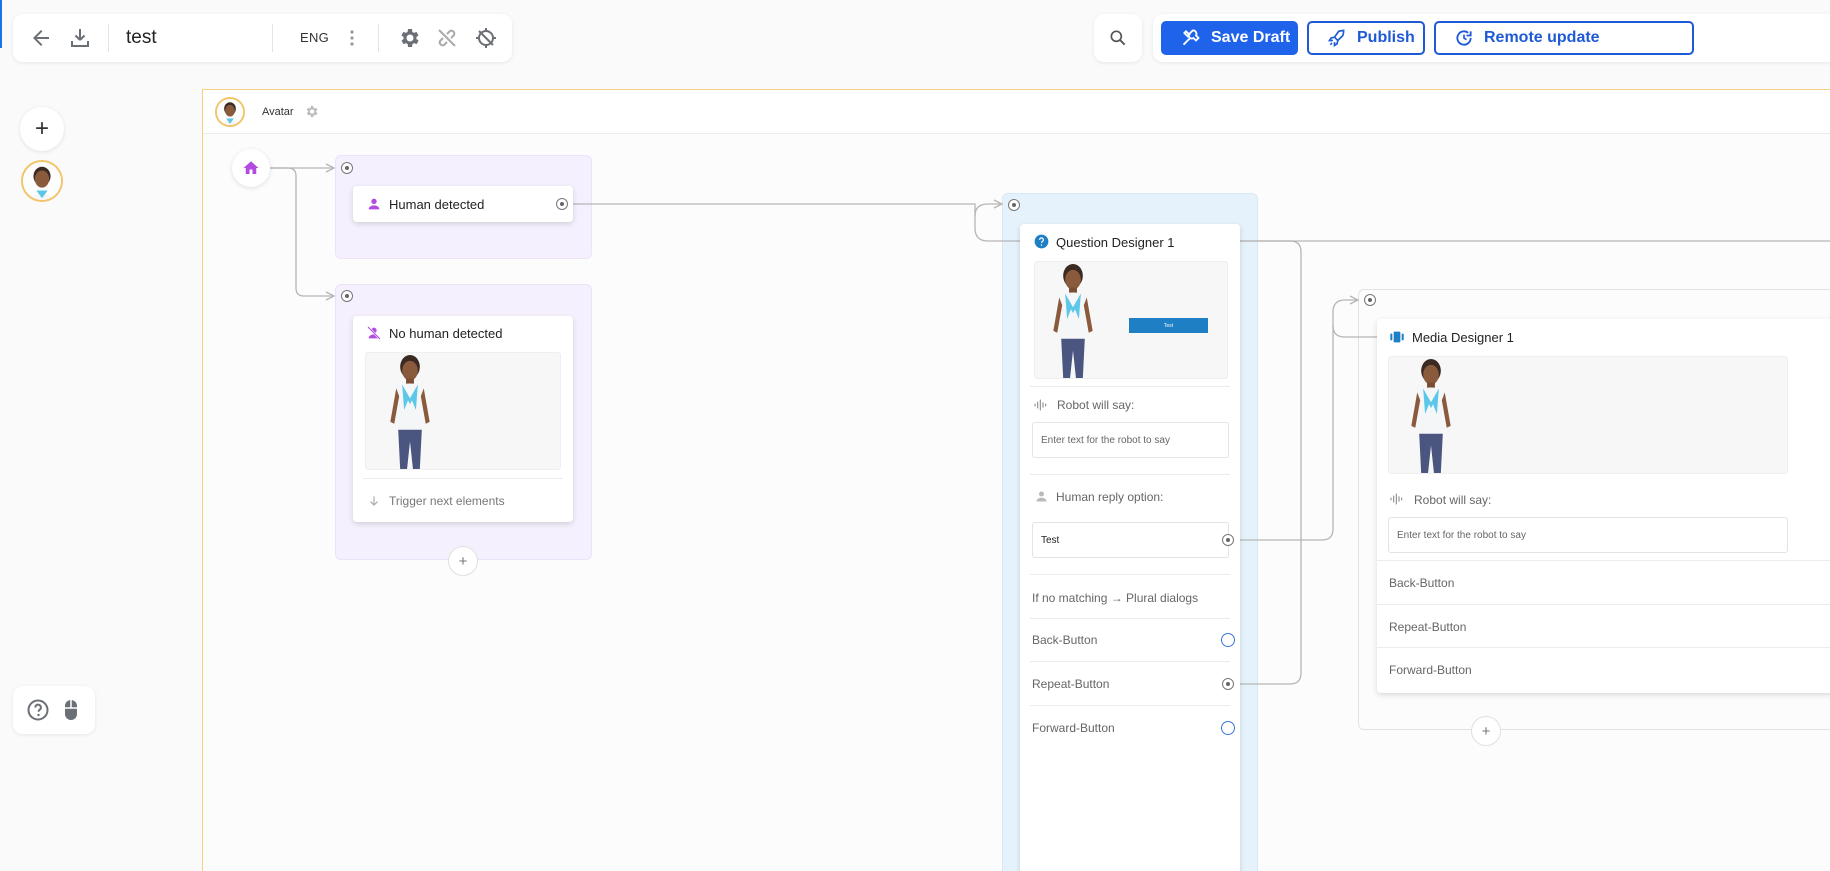 The height and width of the screenshot is (871, 1830). Describe the element at coordinates (1, 24) in the screenshot. I see `active-edge-indicator` at that location.